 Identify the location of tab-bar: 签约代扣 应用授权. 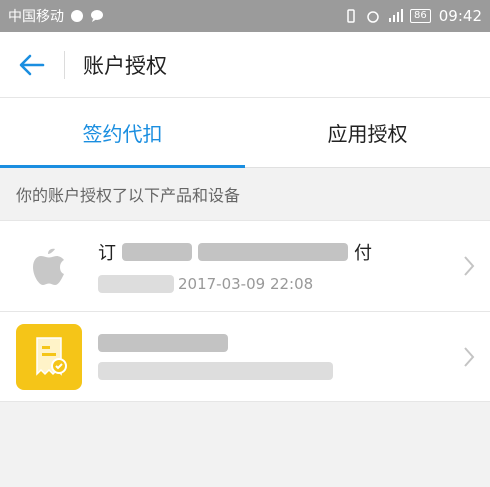
(245, 133).